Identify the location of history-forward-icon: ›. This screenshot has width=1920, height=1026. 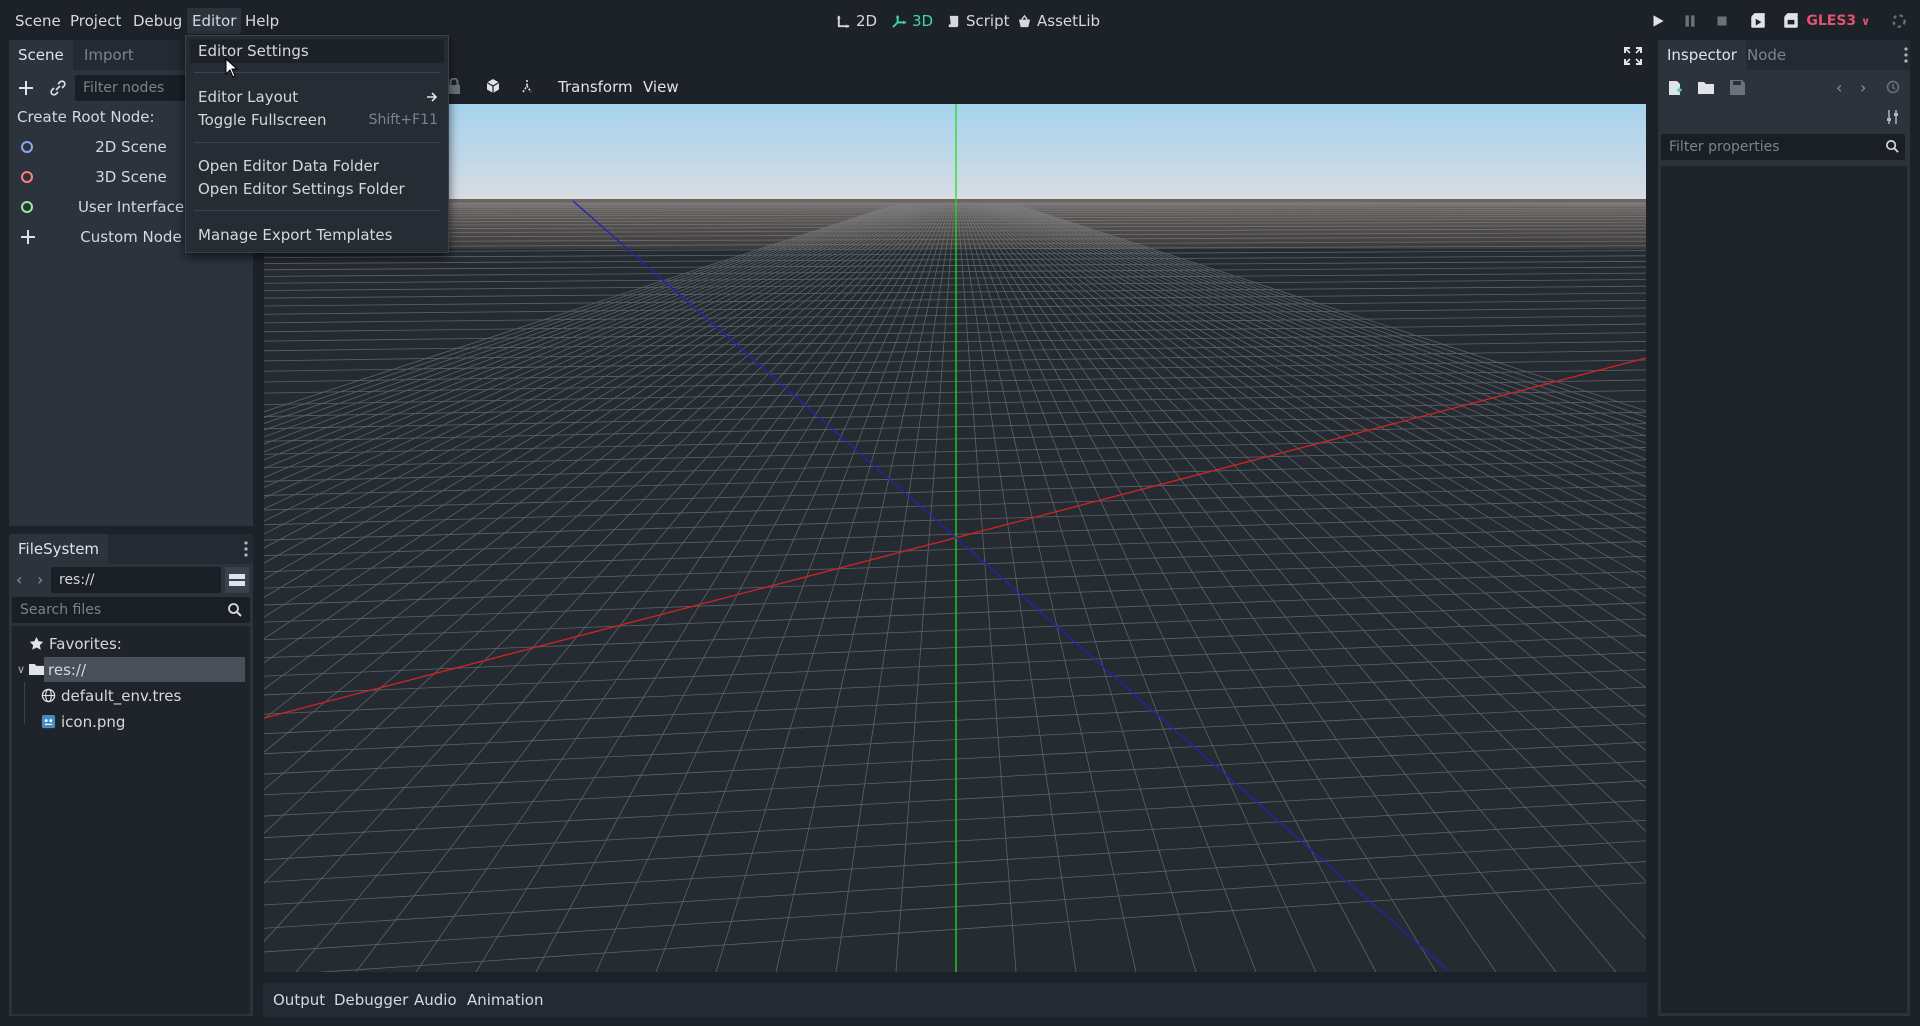
(1863, 87).